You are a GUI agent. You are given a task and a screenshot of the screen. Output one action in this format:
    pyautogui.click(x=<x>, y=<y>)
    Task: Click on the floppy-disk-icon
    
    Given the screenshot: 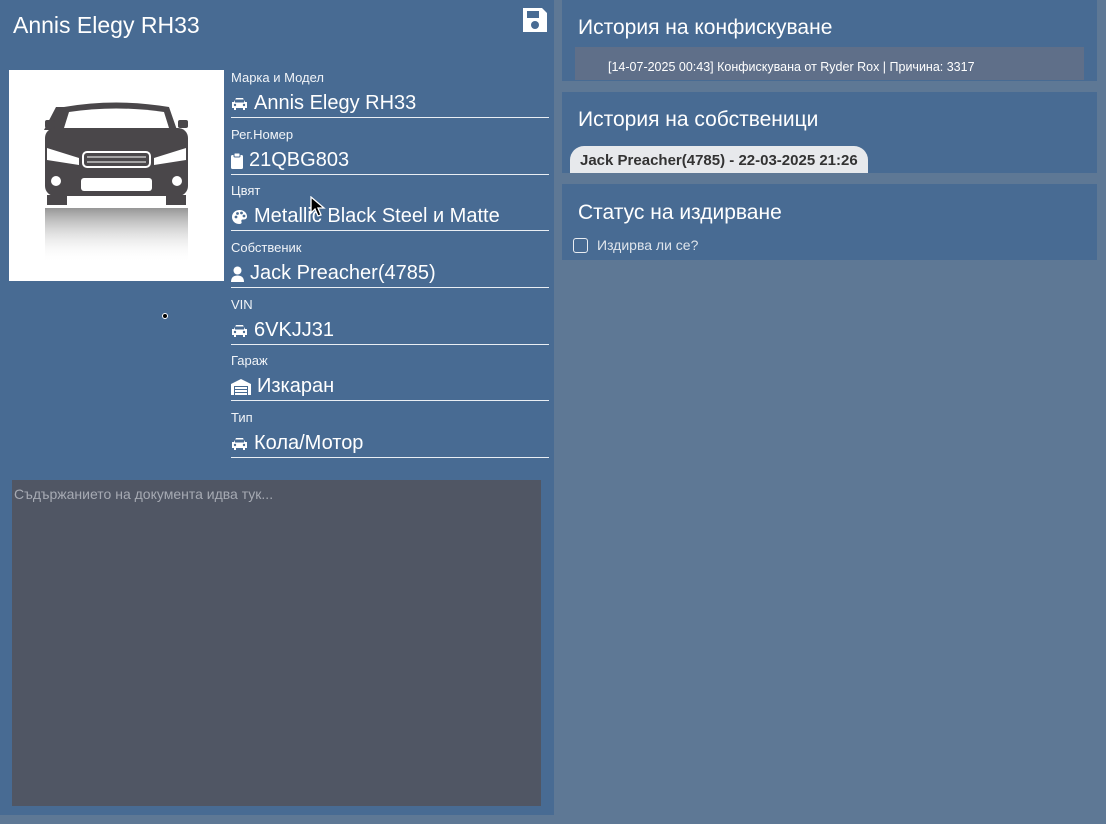 What is the action you would take?
    pyautogui.click(x=535, y=20)
    